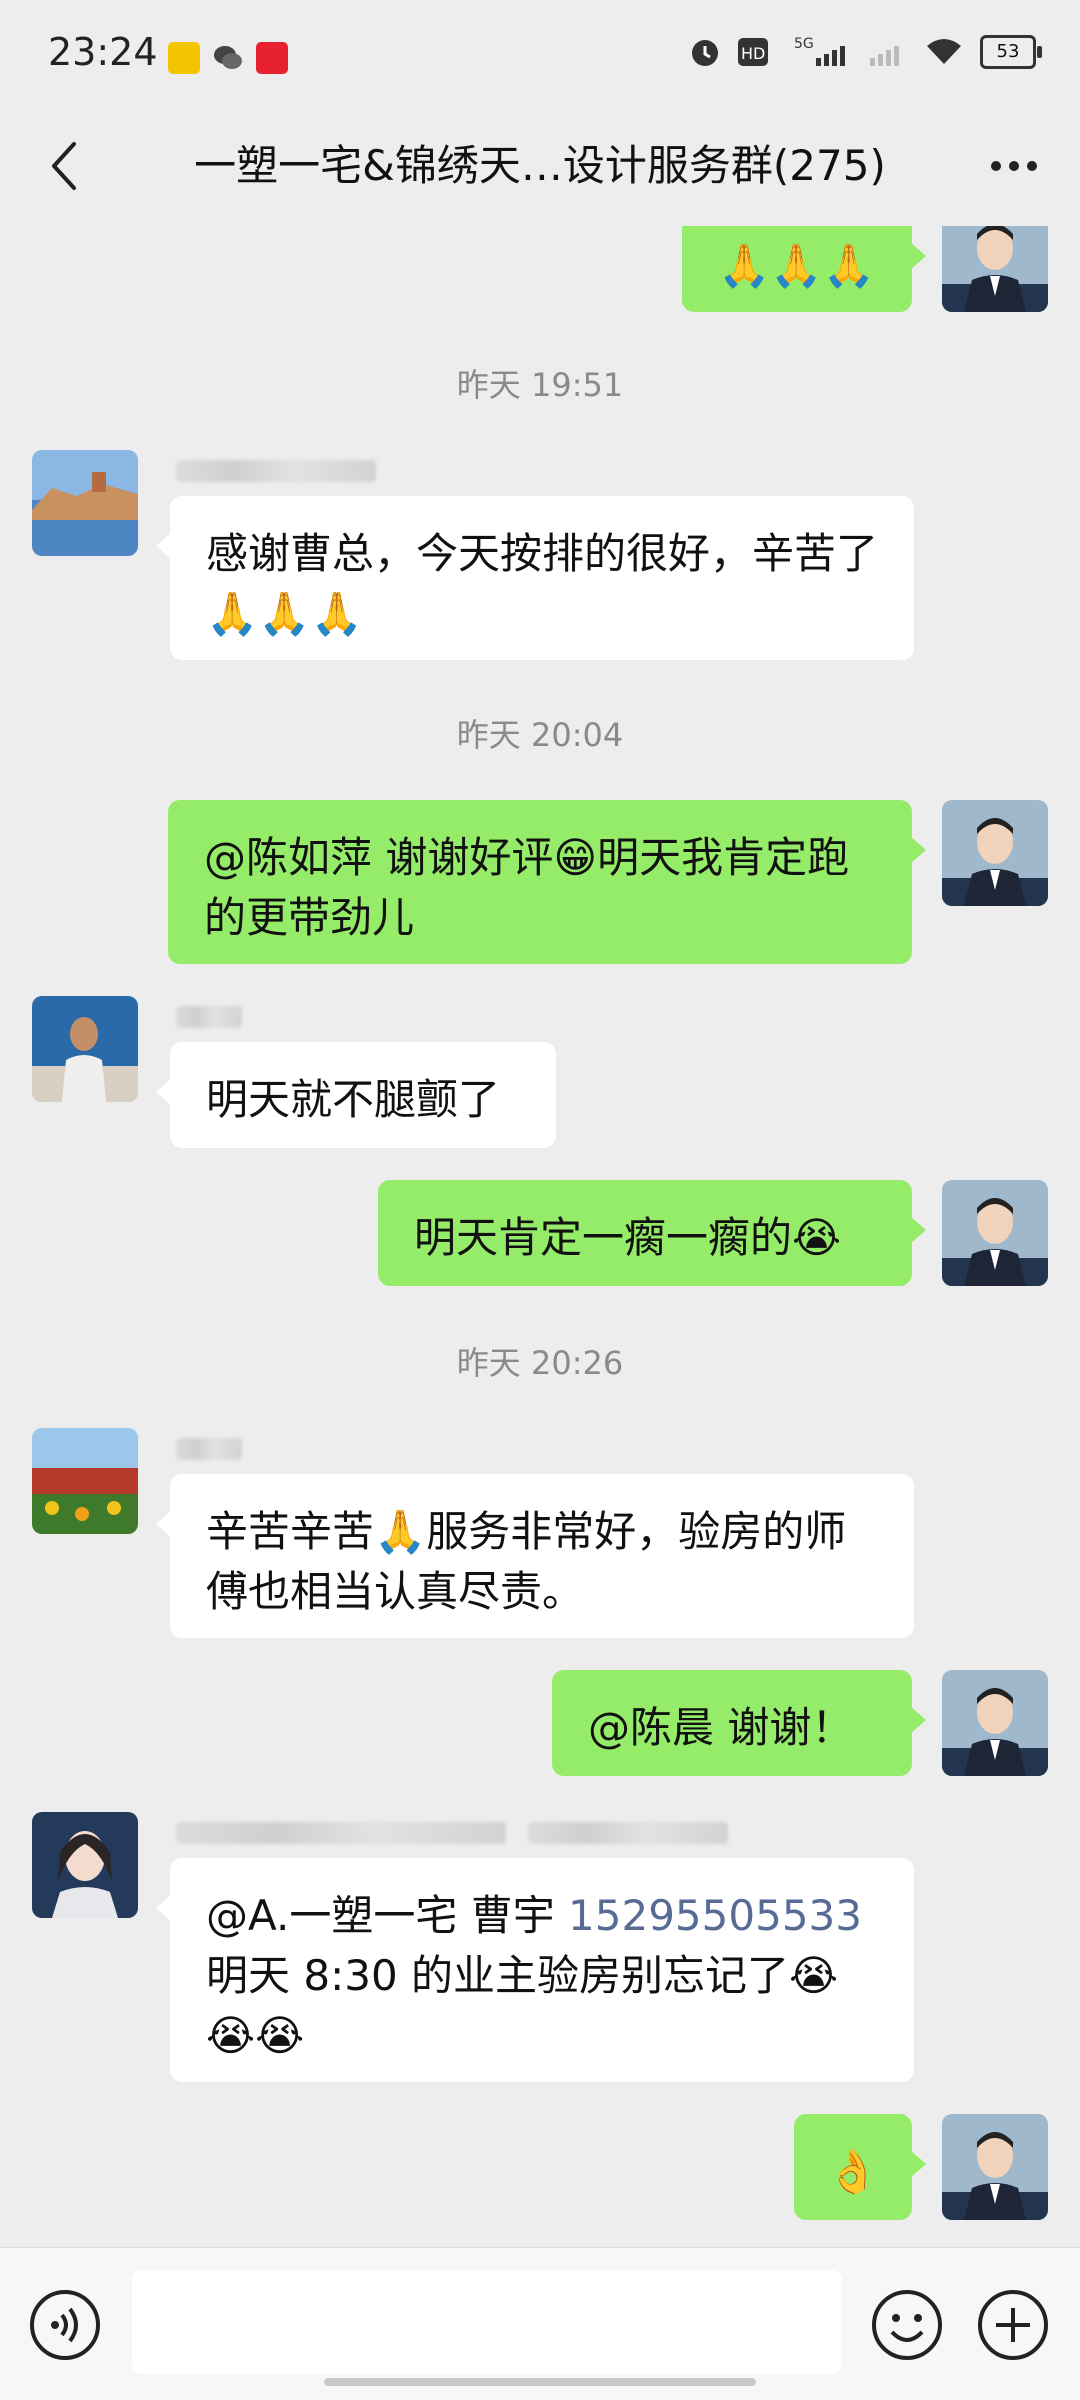  Describe the element at coordinates (66, 166) in the screenshot. I see `back-arrow-icon` at that location.